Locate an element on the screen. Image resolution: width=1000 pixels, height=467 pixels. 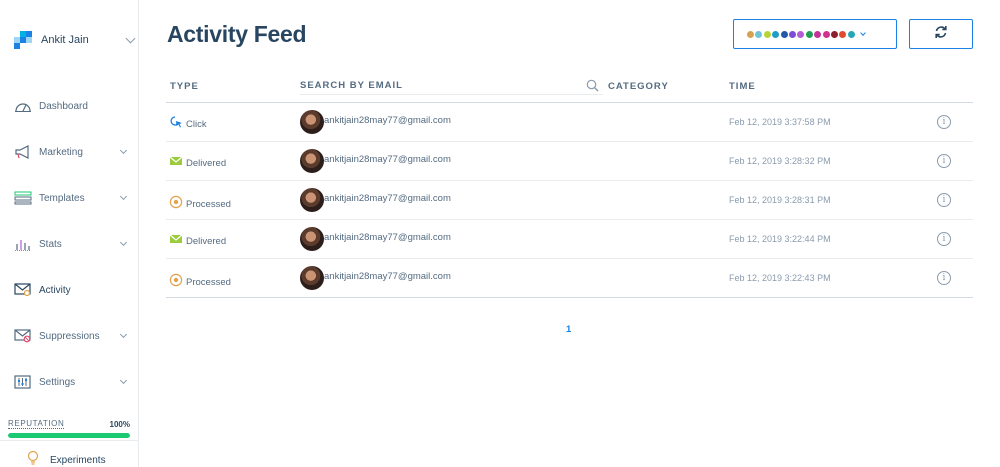
templates-icon is located at coordinates (23, 198).